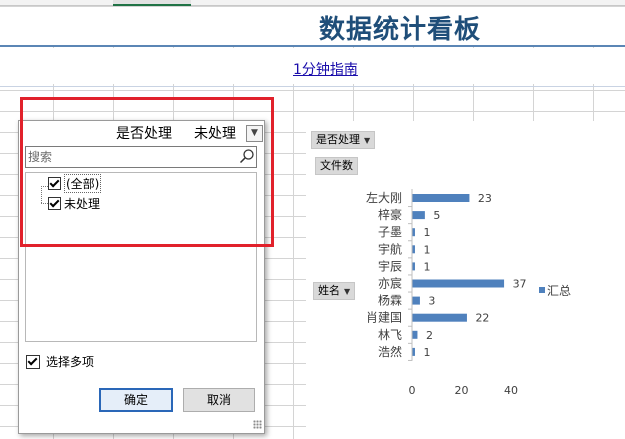 The width and height of the screenshot is (625, 439). What do you see at coordinates (462, 390) in the screenshot?
I see `x-tick-label: 20` at bounding box center [462, 390].